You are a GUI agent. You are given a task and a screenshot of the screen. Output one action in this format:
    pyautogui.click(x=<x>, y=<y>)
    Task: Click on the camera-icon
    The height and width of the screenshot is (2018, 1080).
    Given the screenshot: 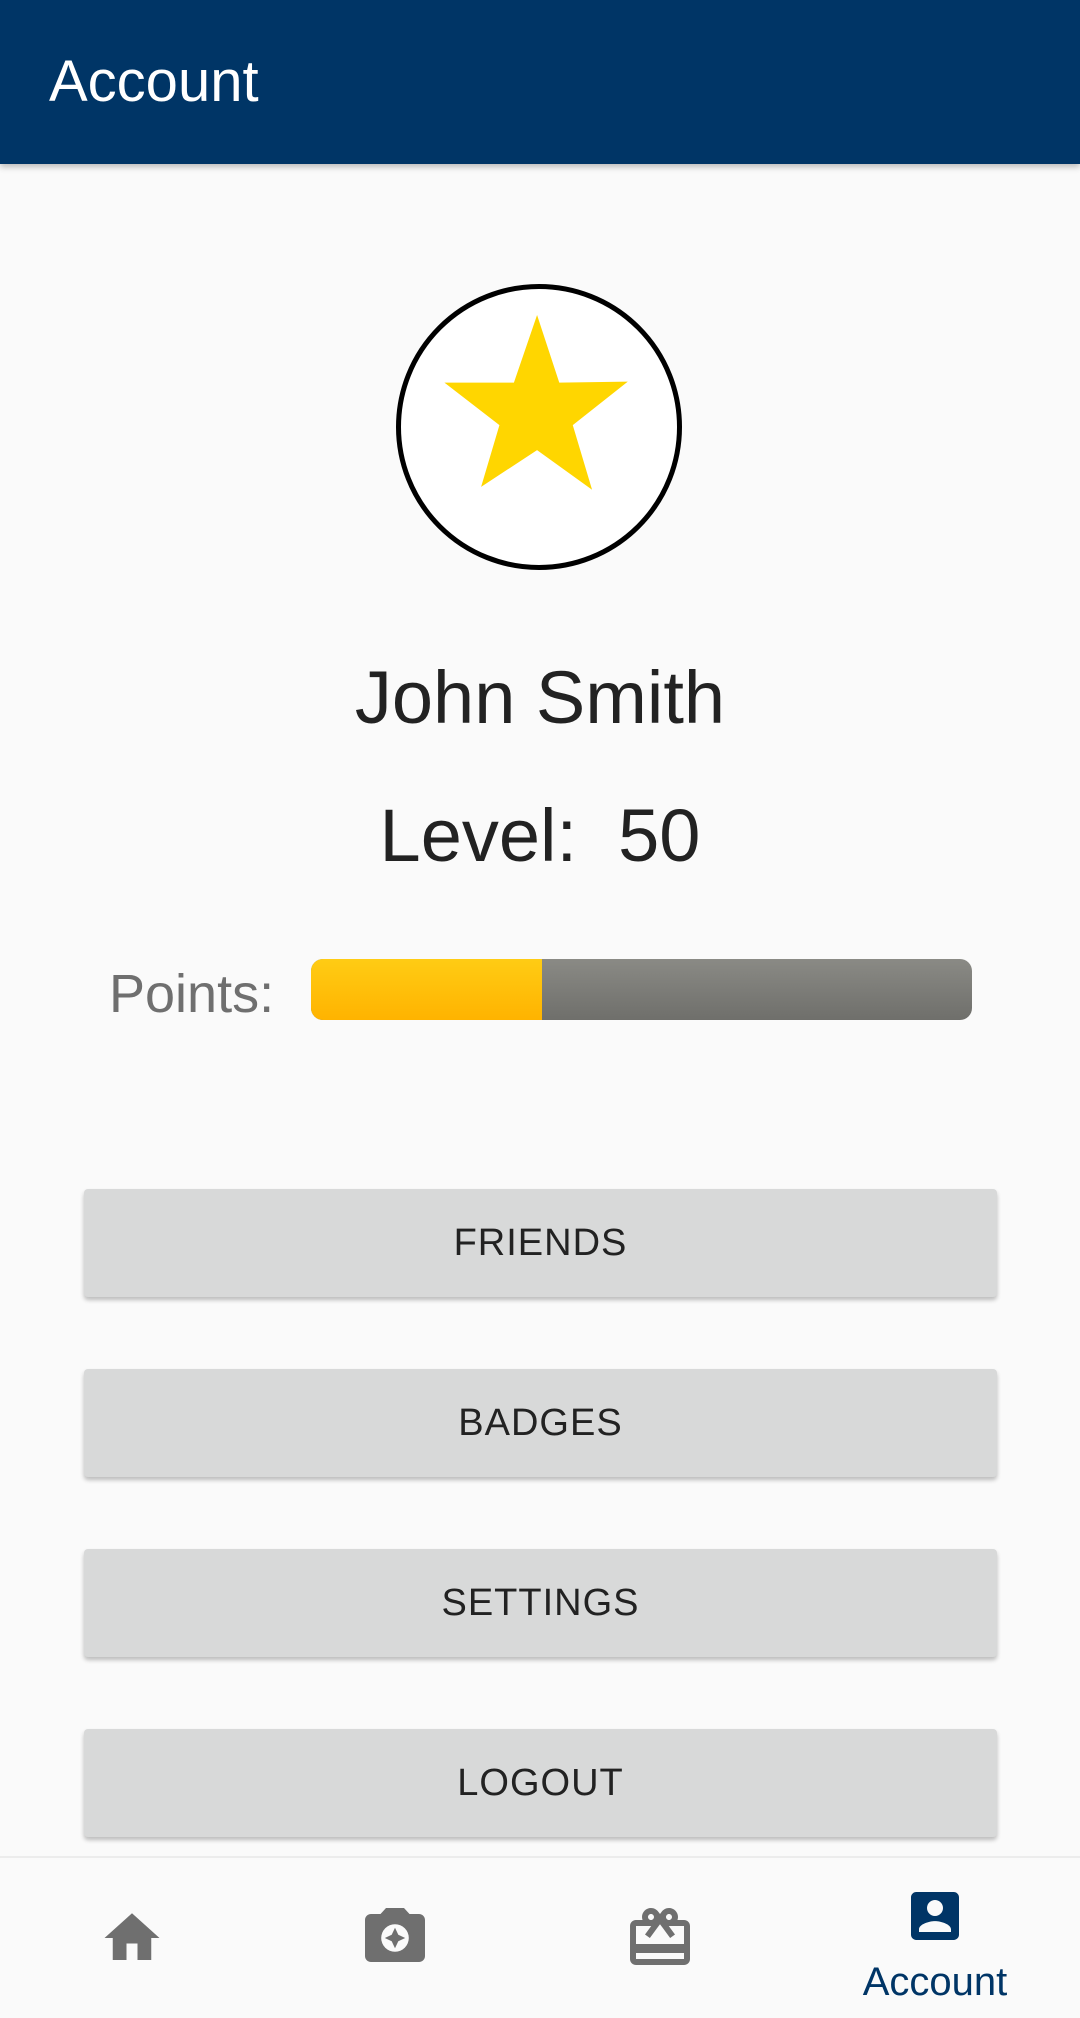 What is the action you would take?
    pyautogui.click(x=395, y=1935)
    